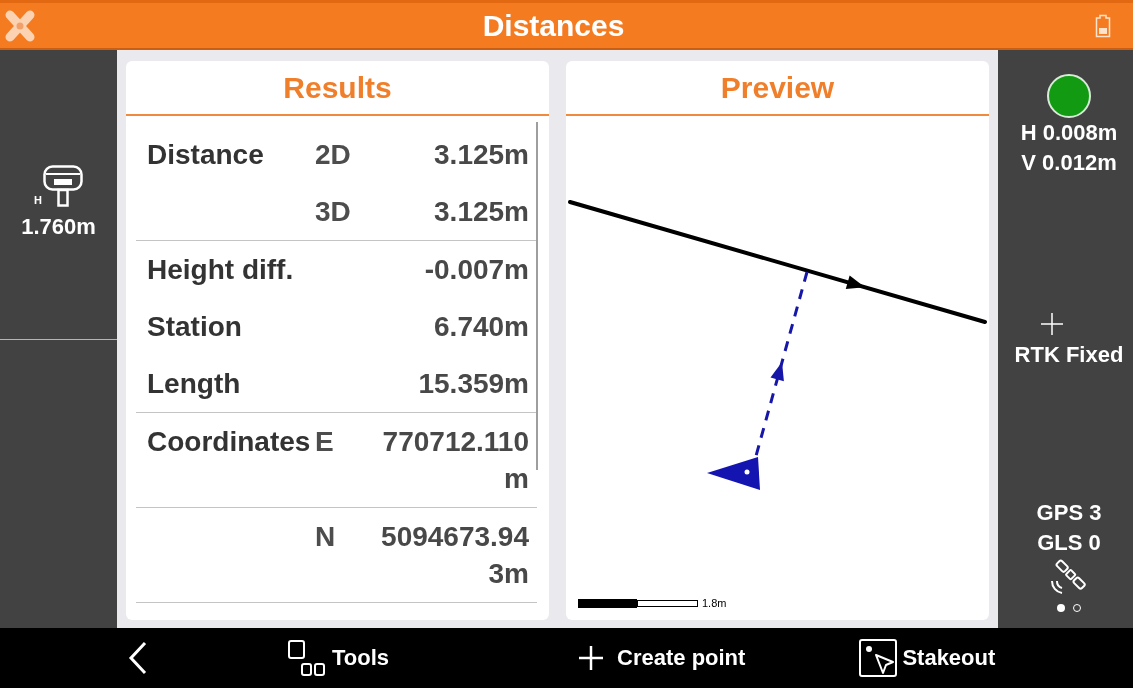  Describe the element at coordinates (194, 383) in the screenshot. I see `result-label: Length` at that location.